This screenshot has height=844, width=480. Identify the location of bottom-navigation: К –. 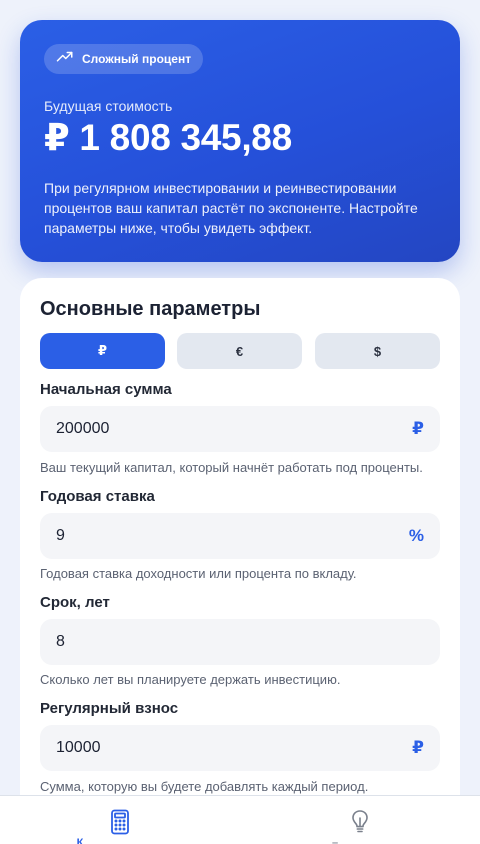
(240, 819).